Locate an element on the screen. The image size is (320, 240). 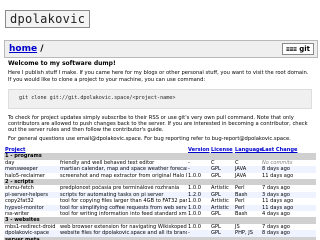
header-bar: home / ≡≡≡ git is located at coordinates (161, 49).